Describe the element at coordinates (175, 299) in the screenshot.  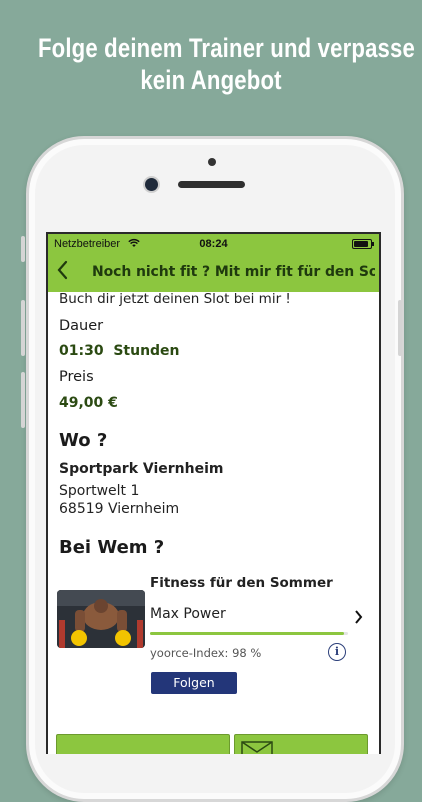
I see `offer-intro: Buch dir jetzt deinen Slot bei mir !` at that location.